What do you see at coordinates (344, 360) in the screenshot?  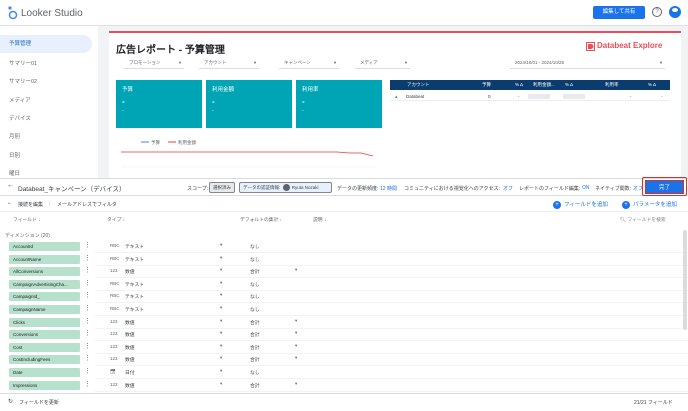 I see `field-row: CostIncludingFees ⋮ 123 数値 ▾ 合計 ▾` at bounding box center [344, 360].